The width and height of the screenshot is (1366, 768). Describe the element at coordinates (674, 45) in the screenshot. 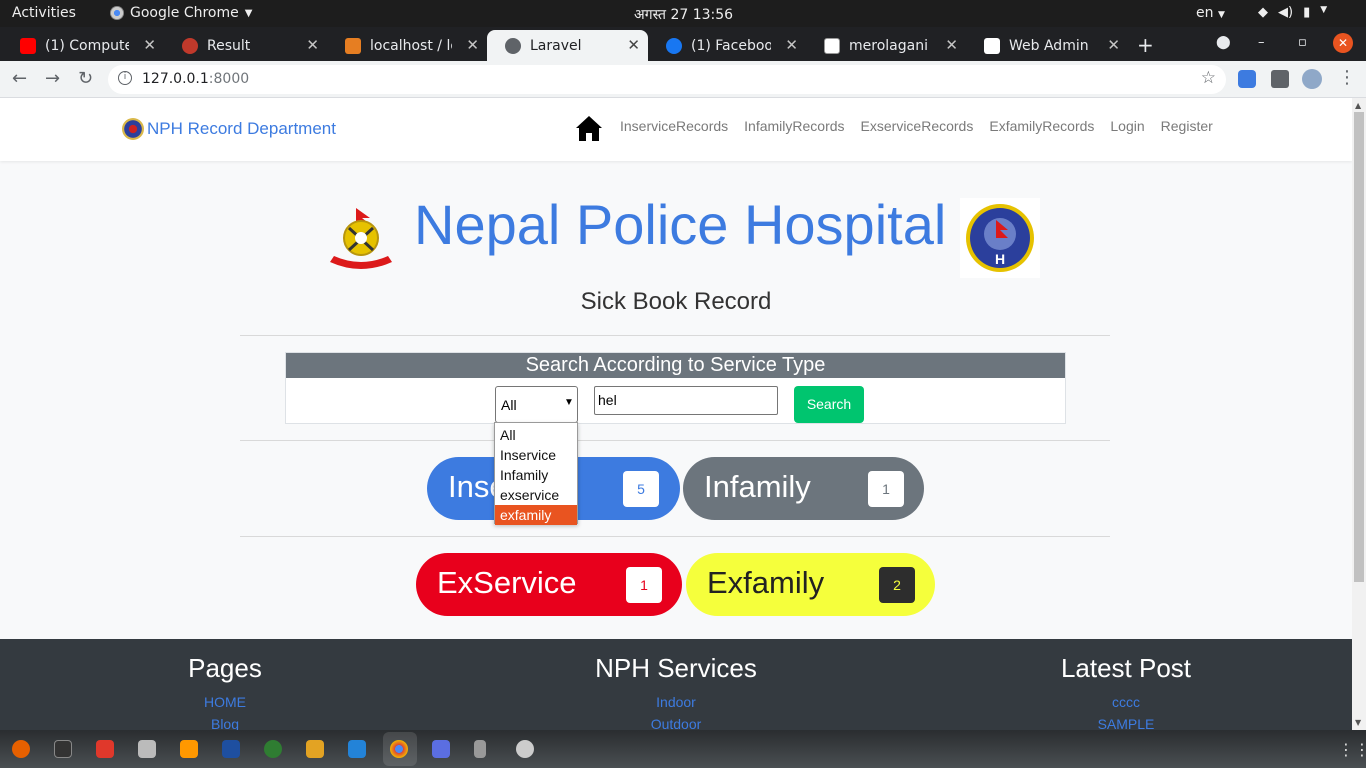

I see `facebook-icon` at that location.